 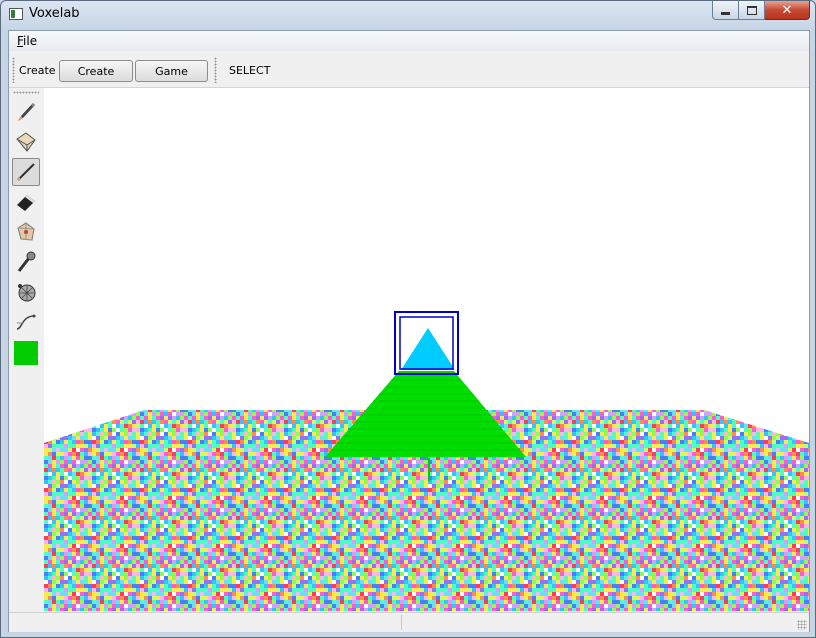 I want to click on close-icon: ✕, so click(x=787, y=10).